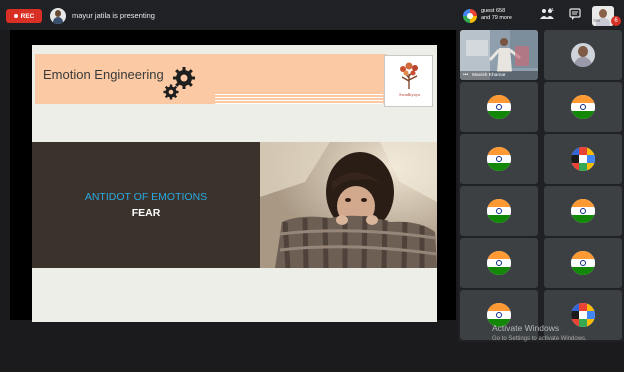 The height and width of the screenshot is (372, 624). I want to click on slide-dark-band, so click(146, 205).